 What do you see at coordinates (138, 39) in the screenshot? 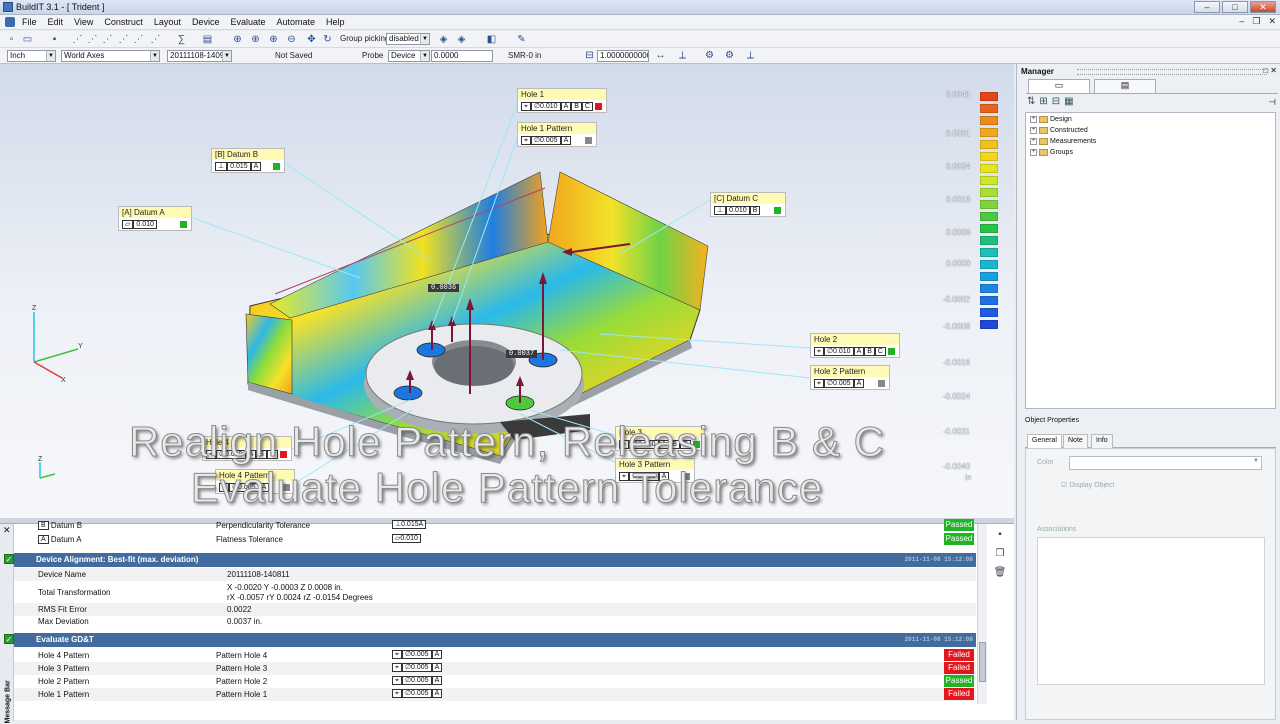
I see `measure-cylinder-icon: ⋰` at bounding box center [138, 39].